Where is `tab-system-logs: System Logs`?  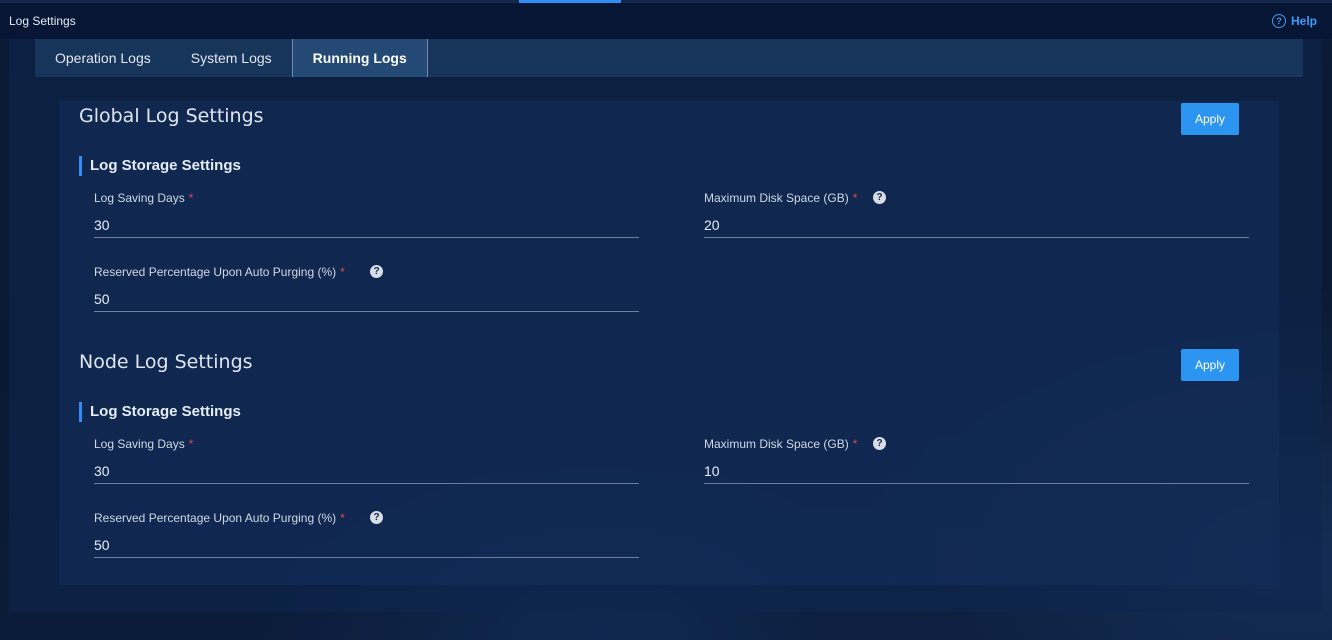
tab-system-logs: System Logs is located at coordinates (231, 58).